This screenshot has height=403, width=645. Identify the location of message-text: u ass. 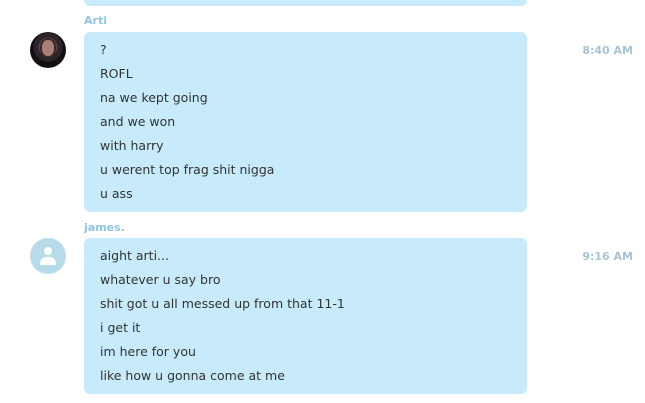
(116, 193).